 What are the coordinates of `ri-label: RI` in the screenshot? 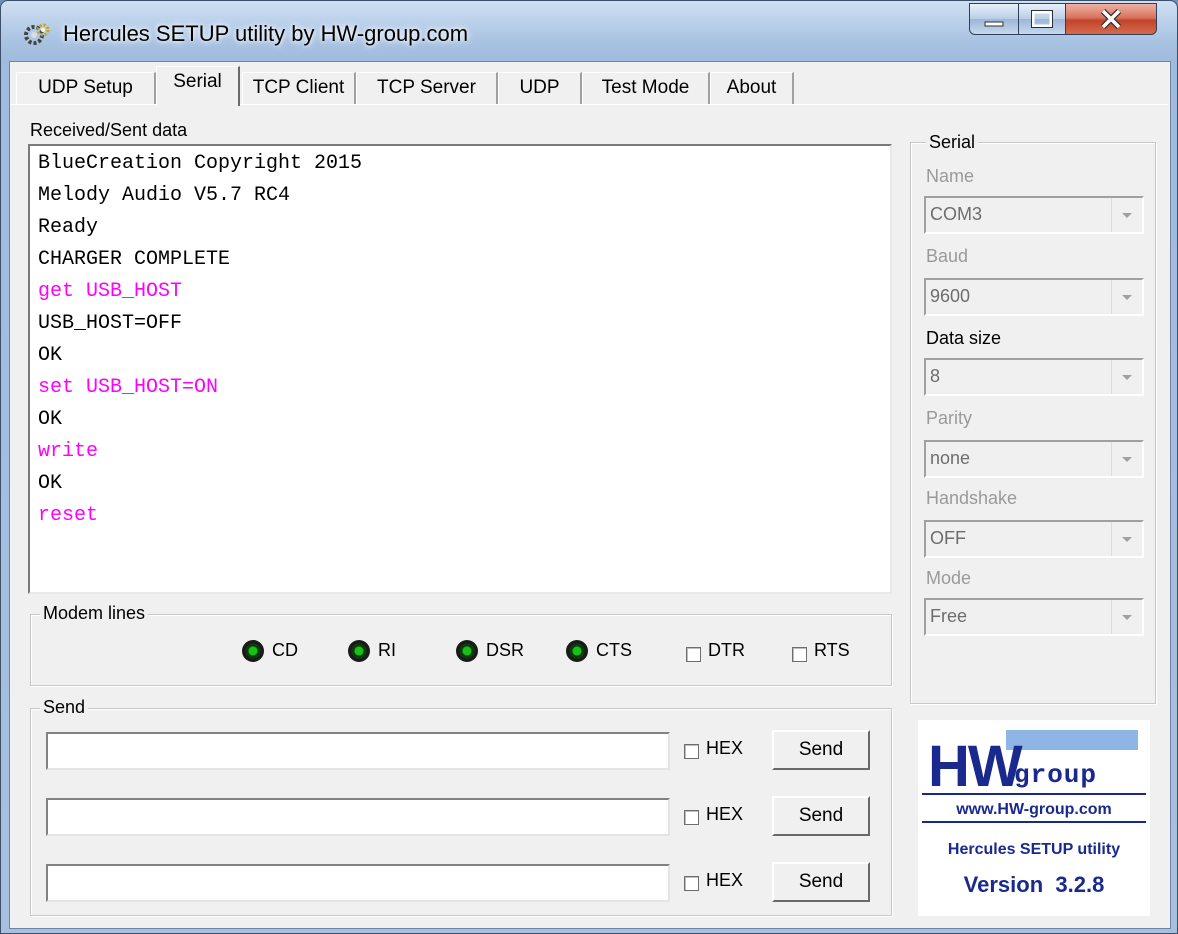 It's located at (387, 650).